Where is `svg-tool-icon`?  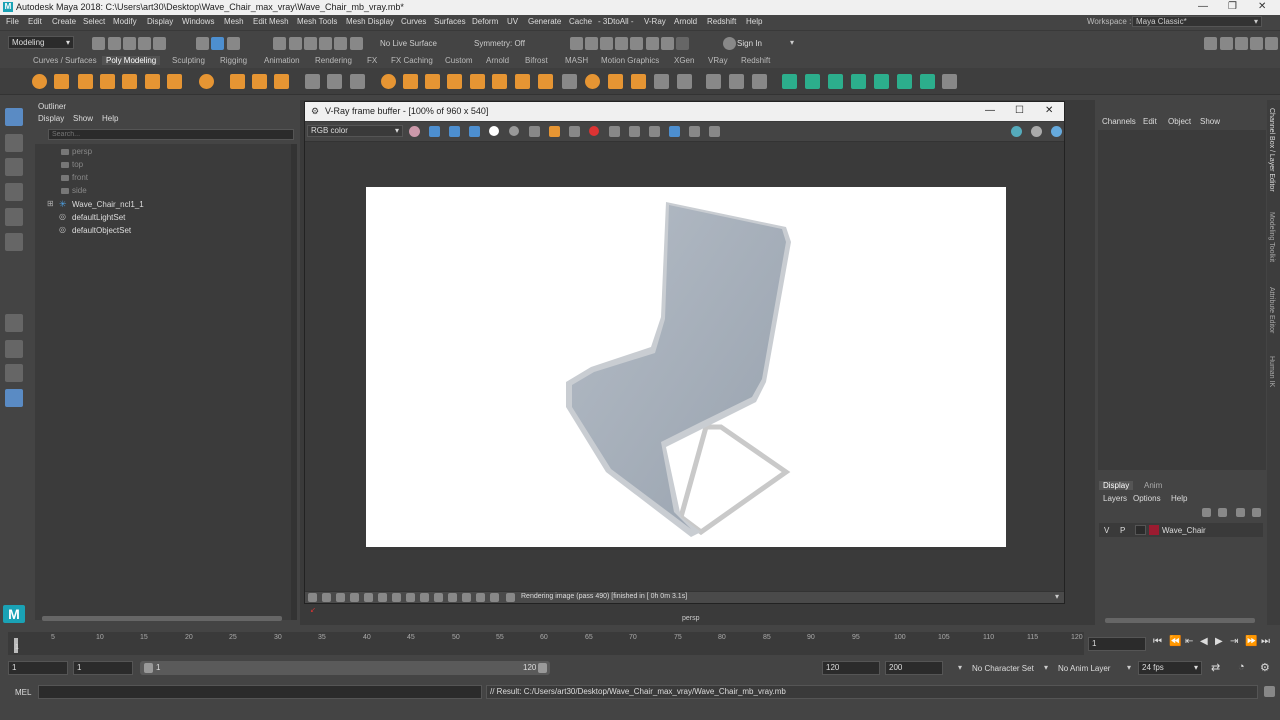 svg-tool-icon is located at coordinates (281, 81).